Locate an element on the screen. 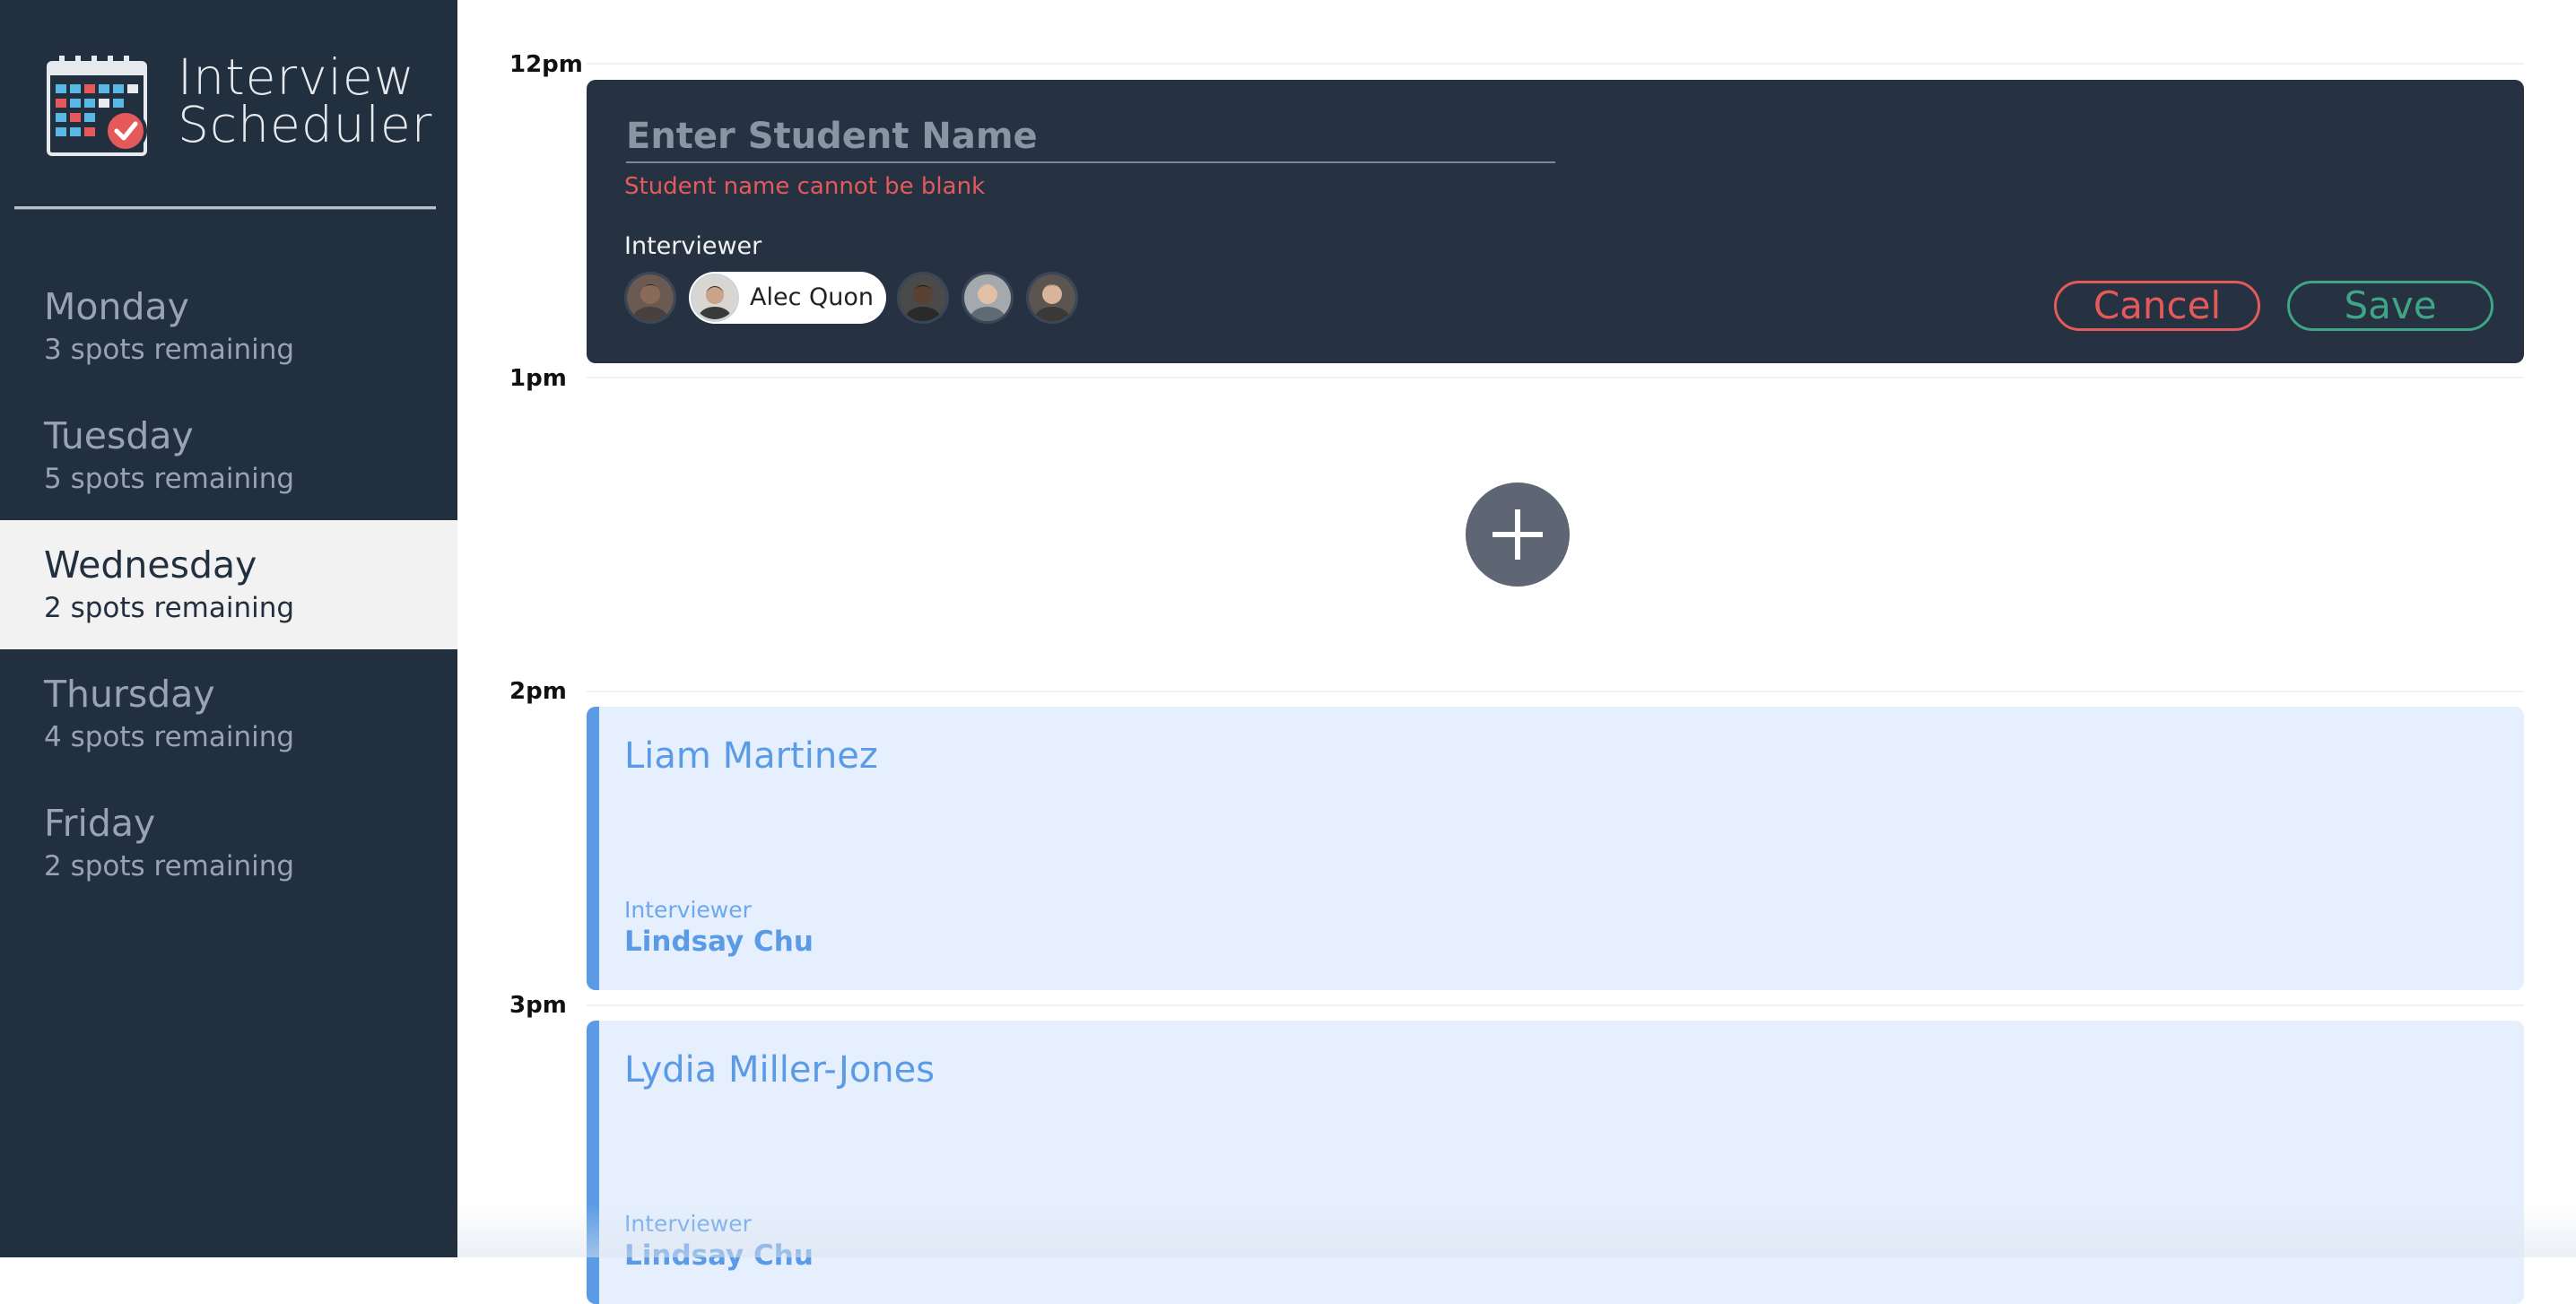 This screenshot has height=1304, width=2576. selected-interviewer-chip: Alec Quon is located at coordinates (787, 298).